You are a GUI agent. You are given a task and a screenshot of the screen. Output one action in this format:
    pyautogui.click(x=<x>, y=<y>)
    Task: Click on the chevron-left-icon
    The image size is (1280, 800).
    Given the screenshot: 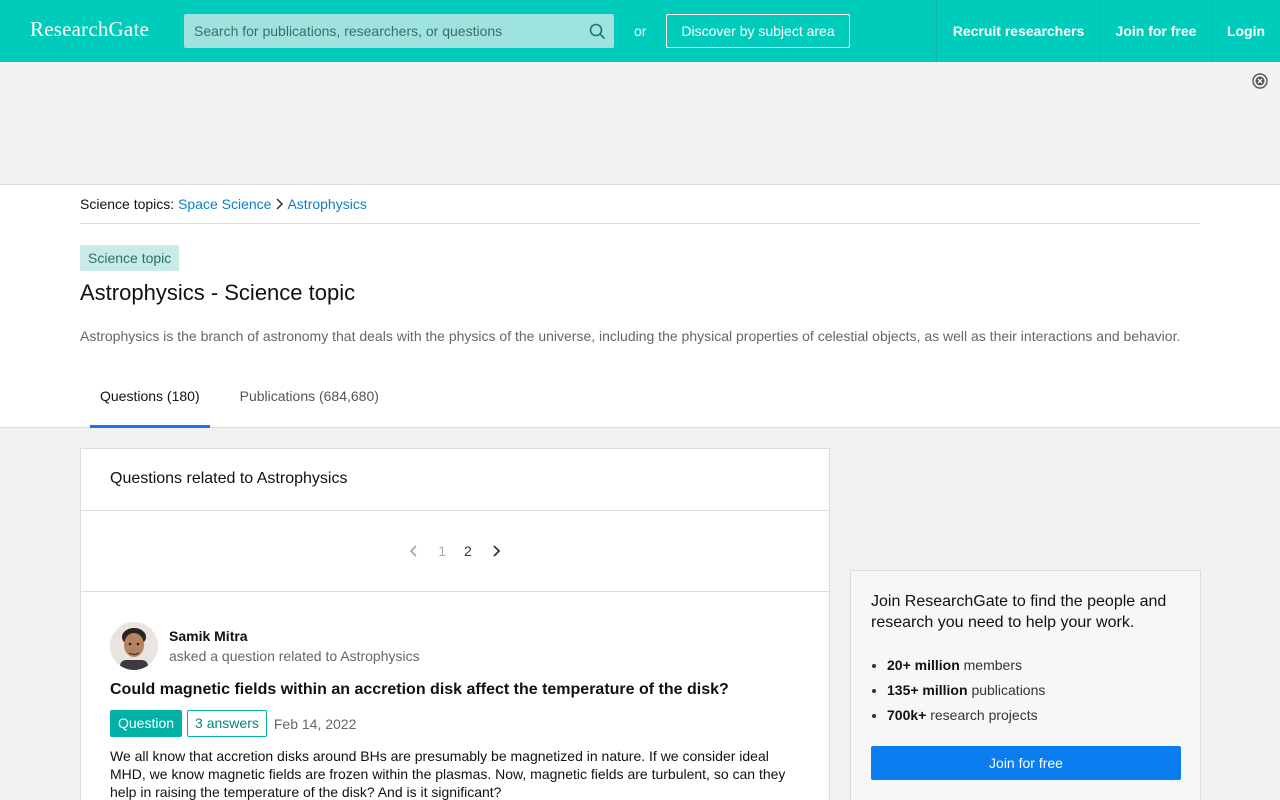 What is the action you would take?
    pyautogui.click(x=414, y=551)
    